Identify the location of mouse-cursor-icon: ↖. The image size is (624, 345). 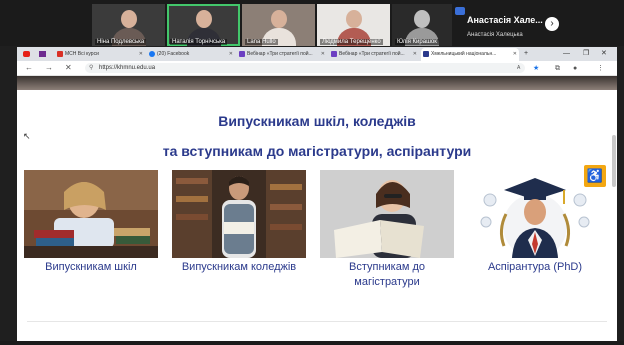
(27, 136).